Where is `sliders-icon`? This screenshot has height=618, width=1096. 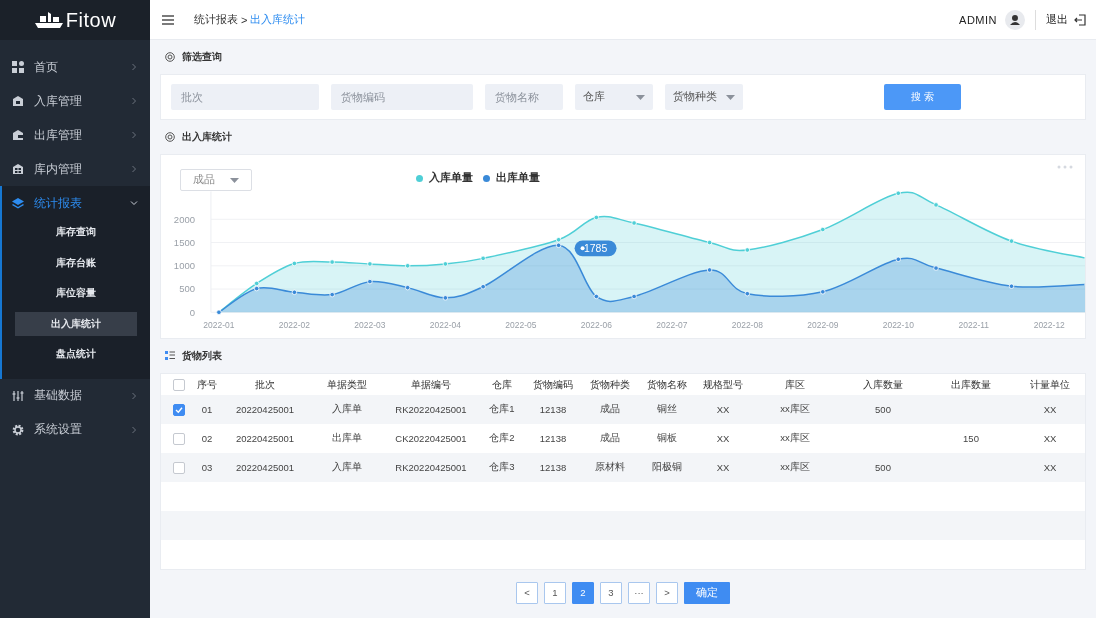 sliders-icon is located at coordinates (18, 395).